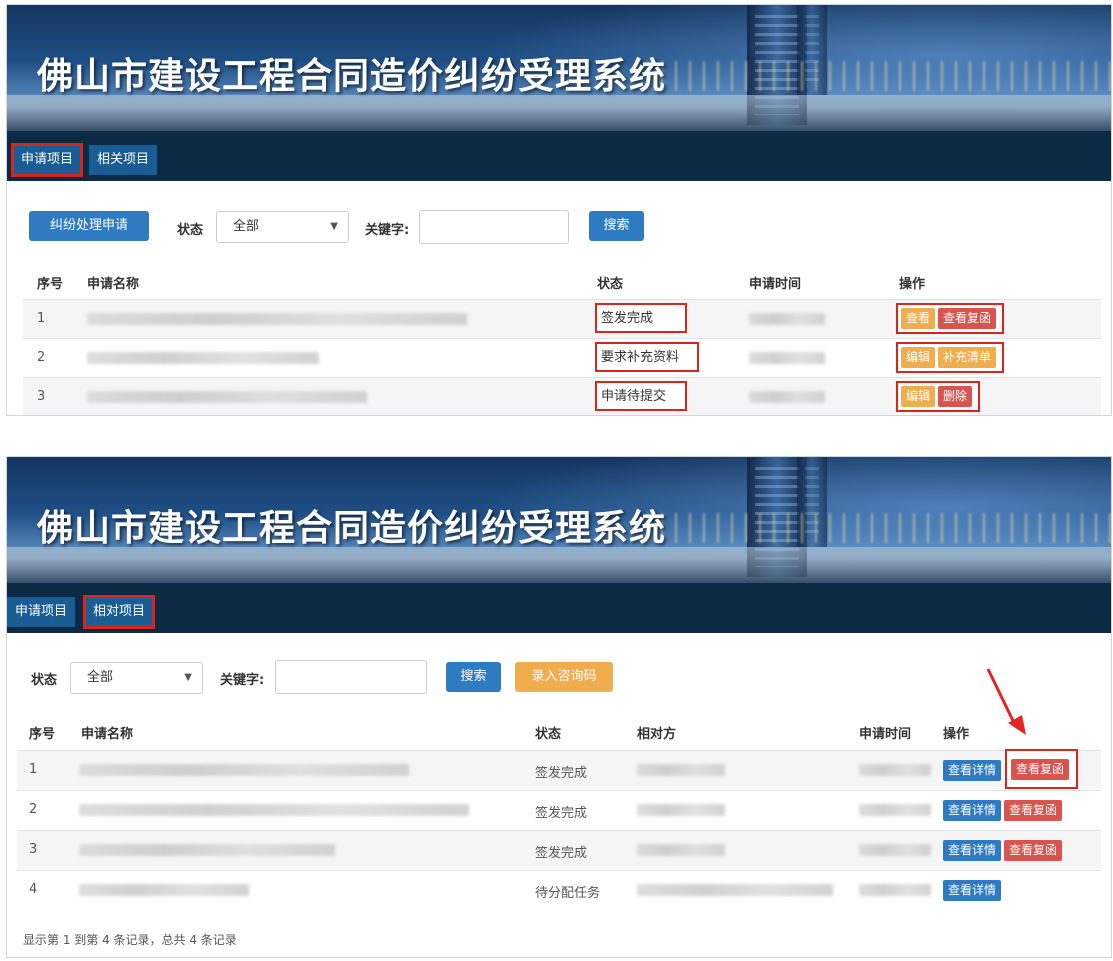 This screenshot has width=1113, height=961. I want to click on nav-bar: 申请项目 相对项目, so click(559, 608).